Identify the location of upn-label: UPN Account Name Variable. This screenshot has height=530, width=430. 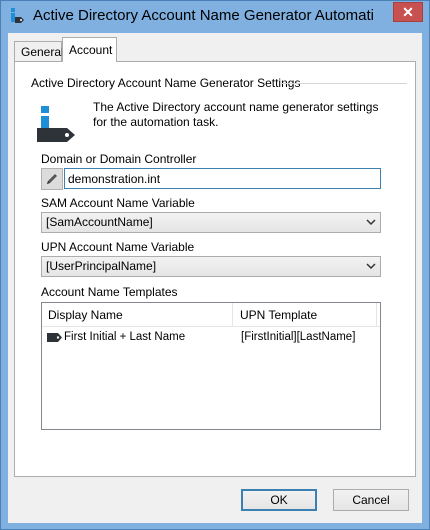
(118, 247).